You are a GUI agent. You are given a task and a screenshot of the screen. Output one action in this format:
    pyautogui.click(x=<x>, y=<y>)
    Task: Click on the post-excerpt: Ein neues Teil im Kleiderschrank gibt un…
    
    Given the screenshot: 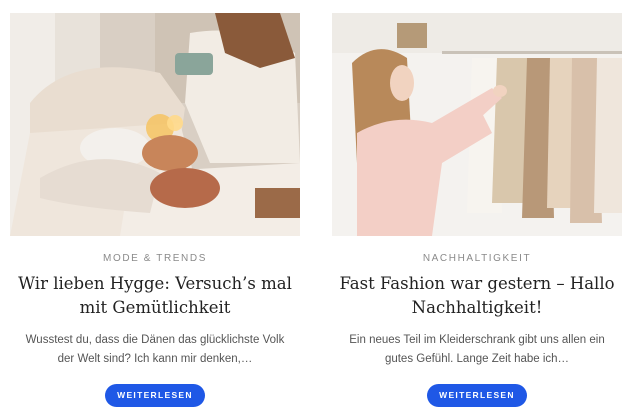 What is the action you would take?
    pyautogui.click(x=477, y=349)
    